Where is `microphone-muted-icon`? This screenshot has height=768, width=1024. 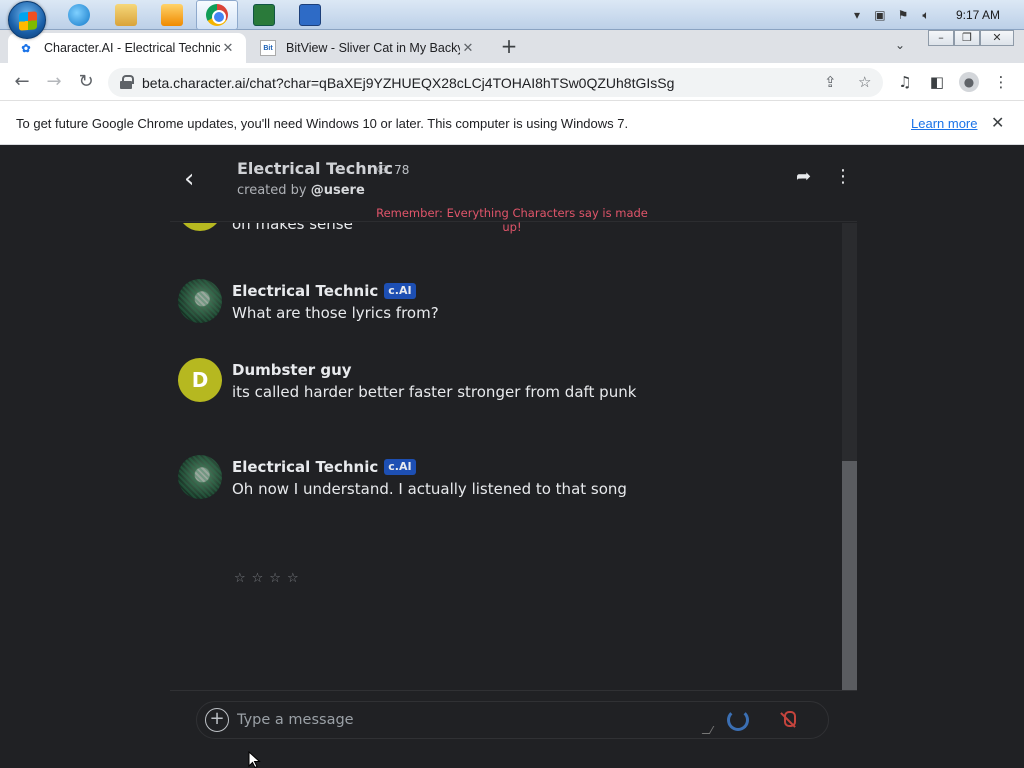
microphone-muted-icon is located at coordinates (788, 720).